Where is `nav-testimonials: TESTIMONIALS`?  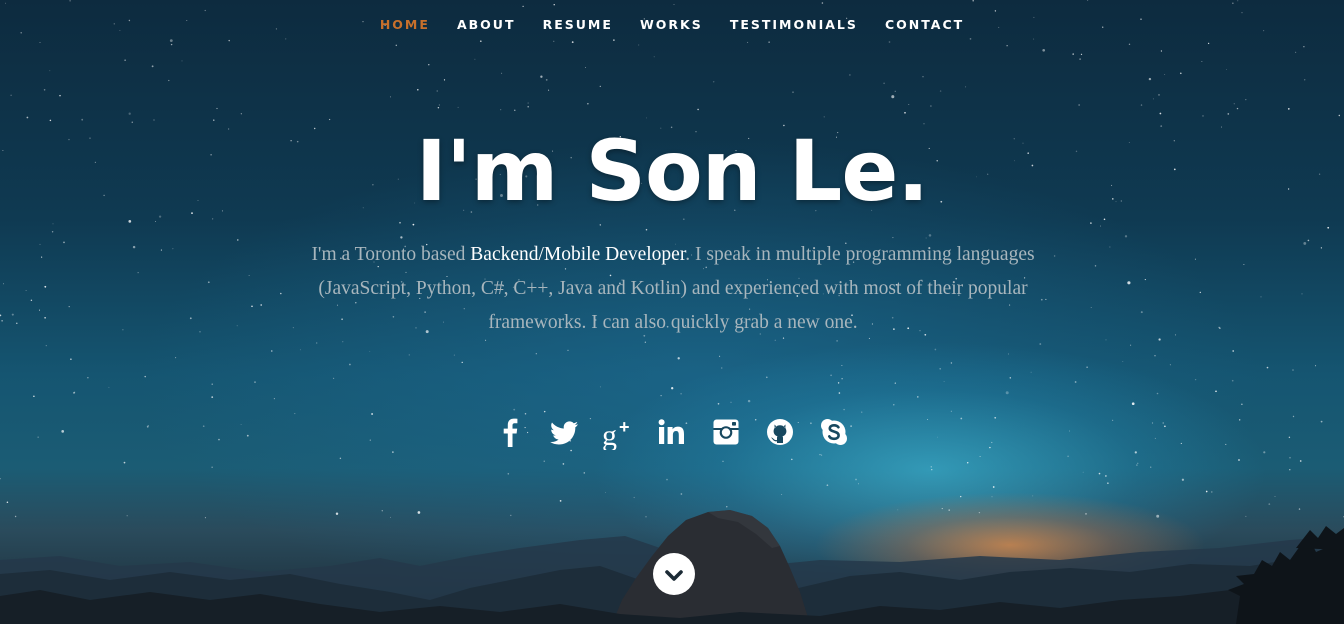
nav-testimonials: TESTIMONIALS is located at coordinates (794, 24).